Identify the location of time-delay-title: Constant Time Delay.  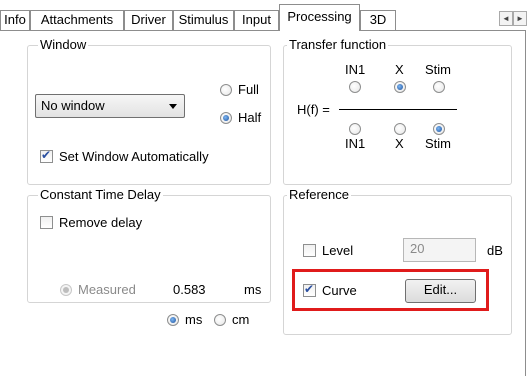
(100, 194).